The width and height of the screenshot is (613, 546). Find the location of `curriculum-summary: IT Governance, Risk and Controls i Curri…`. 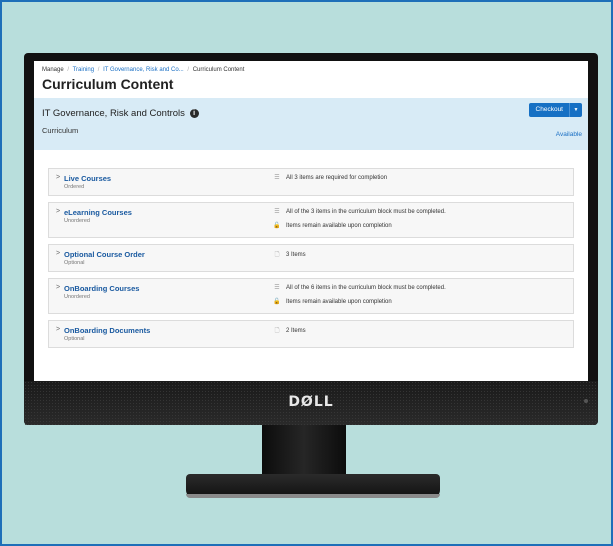

curriculum-summary: IT Governance, Risk and Controls i Curri… is located at coordinates (311, 124).